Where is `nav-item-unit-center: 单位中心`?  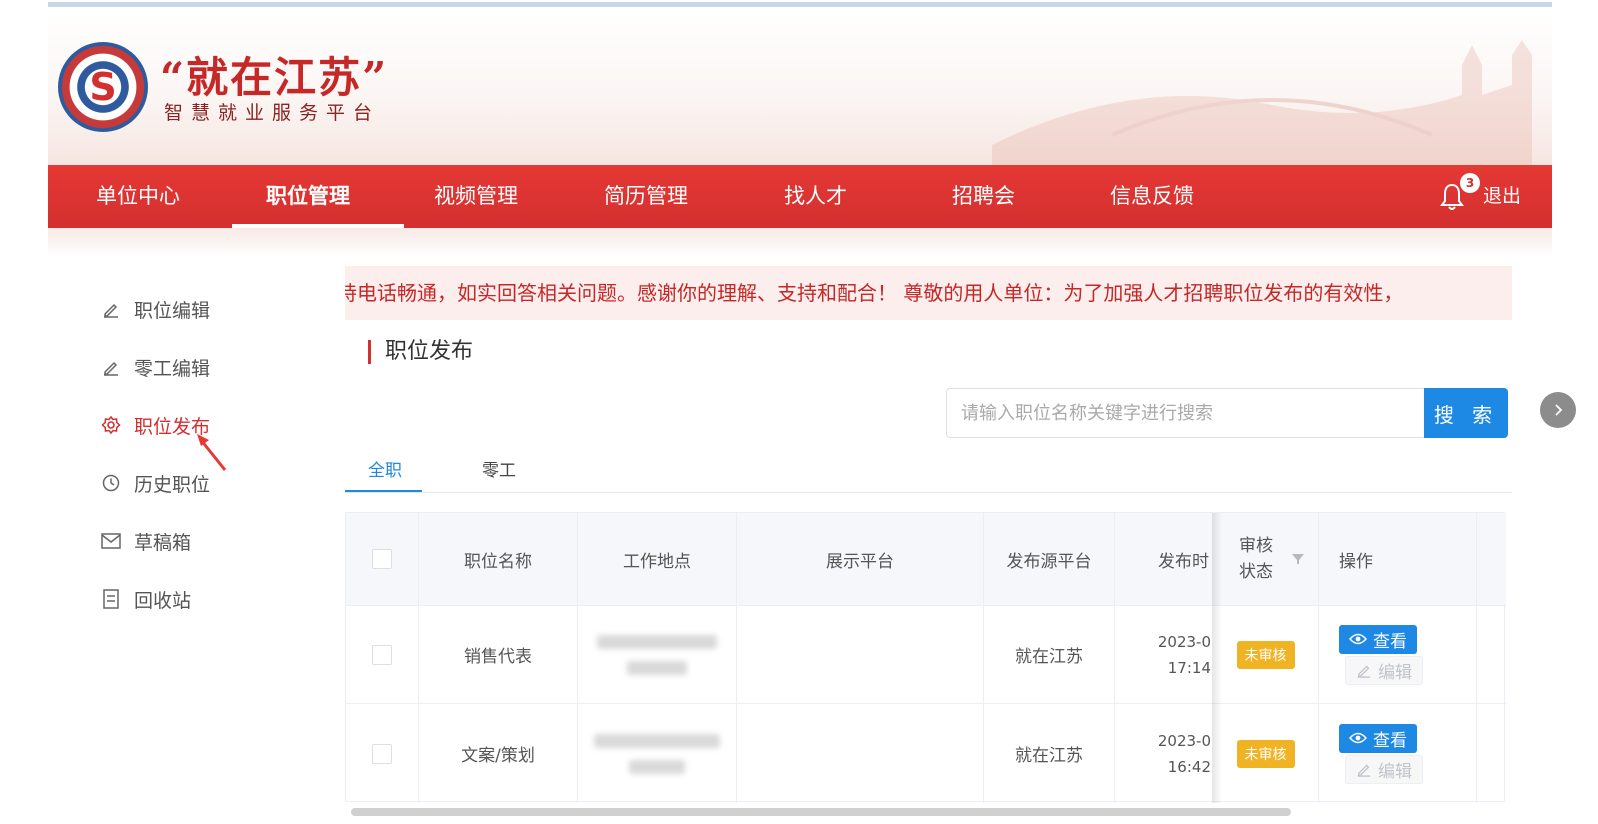
nav-item-unit-center: 单位中心 is located at coordinates (138, 196).